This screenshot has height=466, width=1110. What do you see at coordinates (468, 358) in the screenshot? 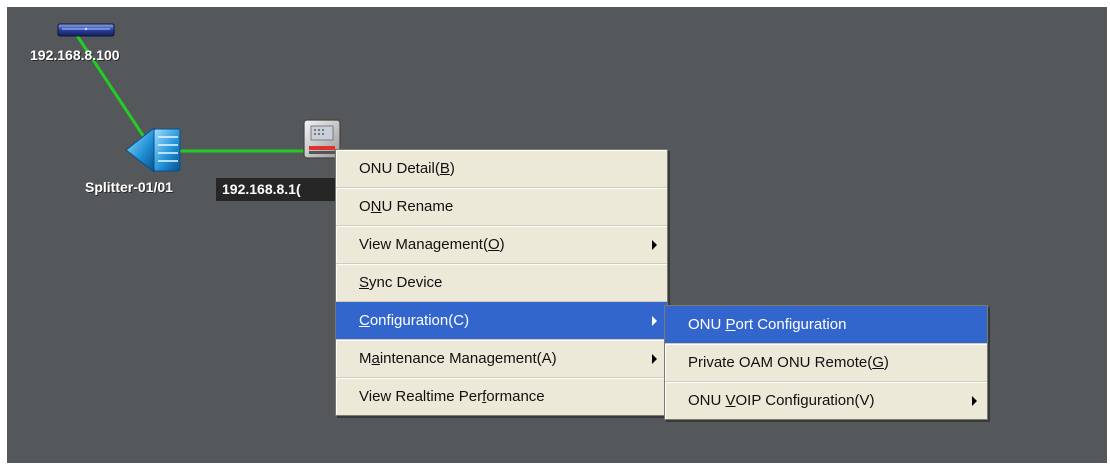
I see `label-text: intenance Management(A)` at bounding box center [468, 358].